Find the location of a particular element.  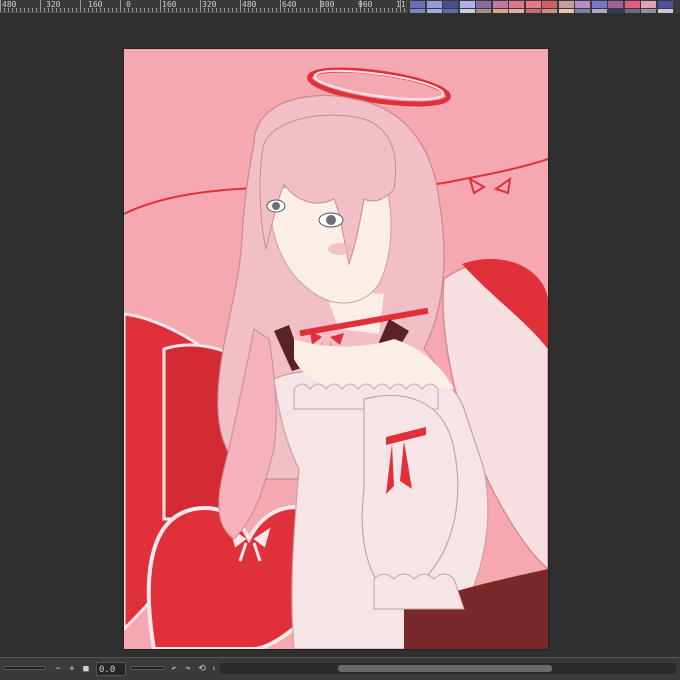

status-bar: − + ■ 0.0 ↶ ↷ ⟲ ‹ is located at coordinates (340, 668).